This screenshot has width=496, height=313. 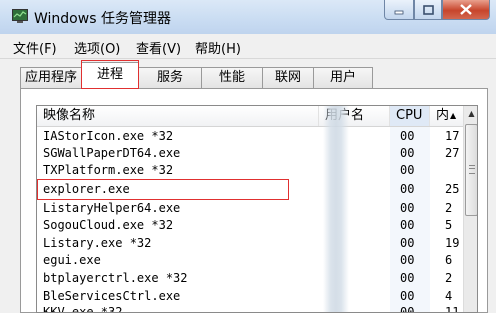 I want to click on scroll-thumb, so click(x=471, y=170).